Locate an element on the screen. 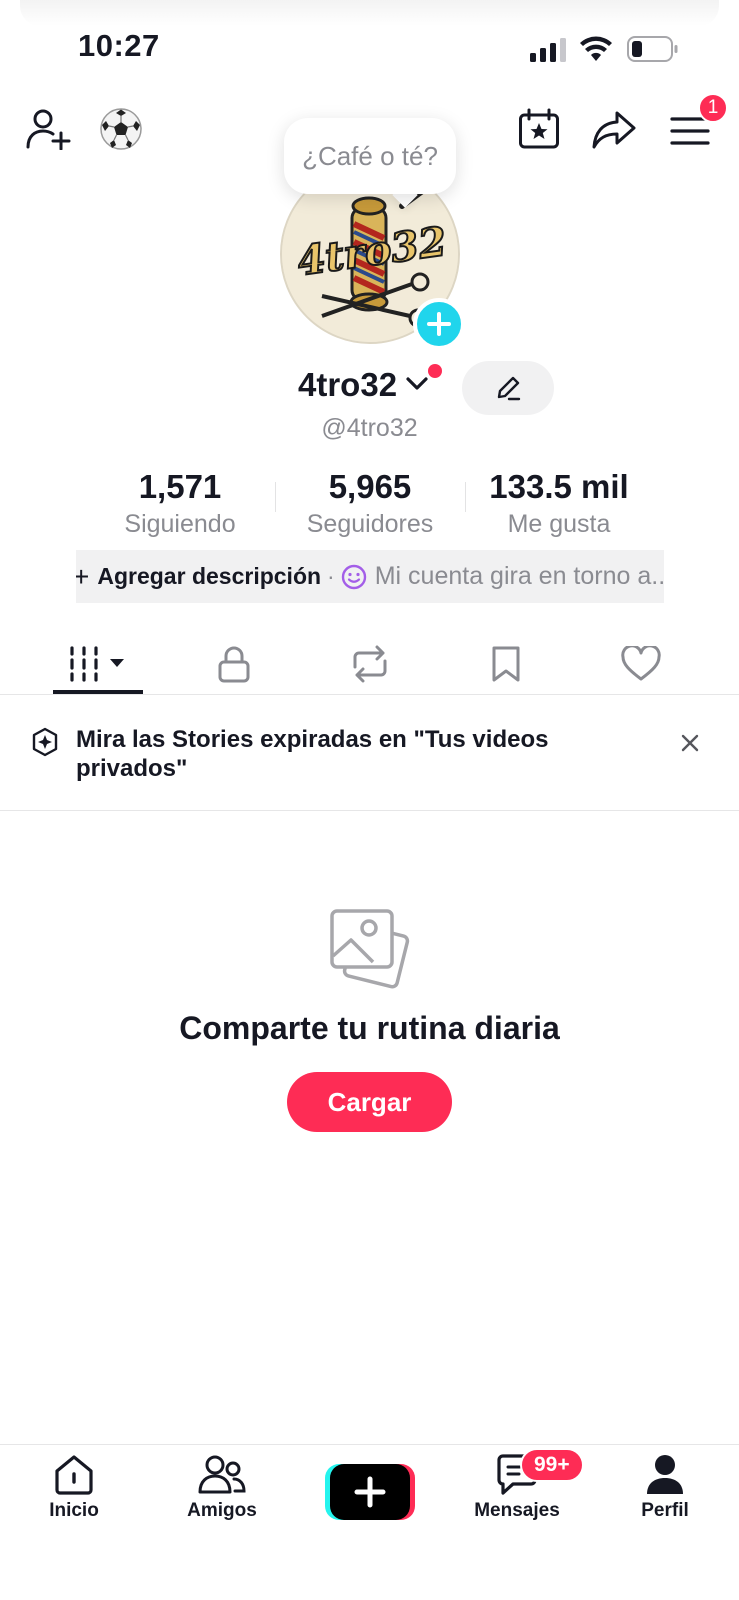  stories-sparkle-icon is located at coordinates (45, 742).